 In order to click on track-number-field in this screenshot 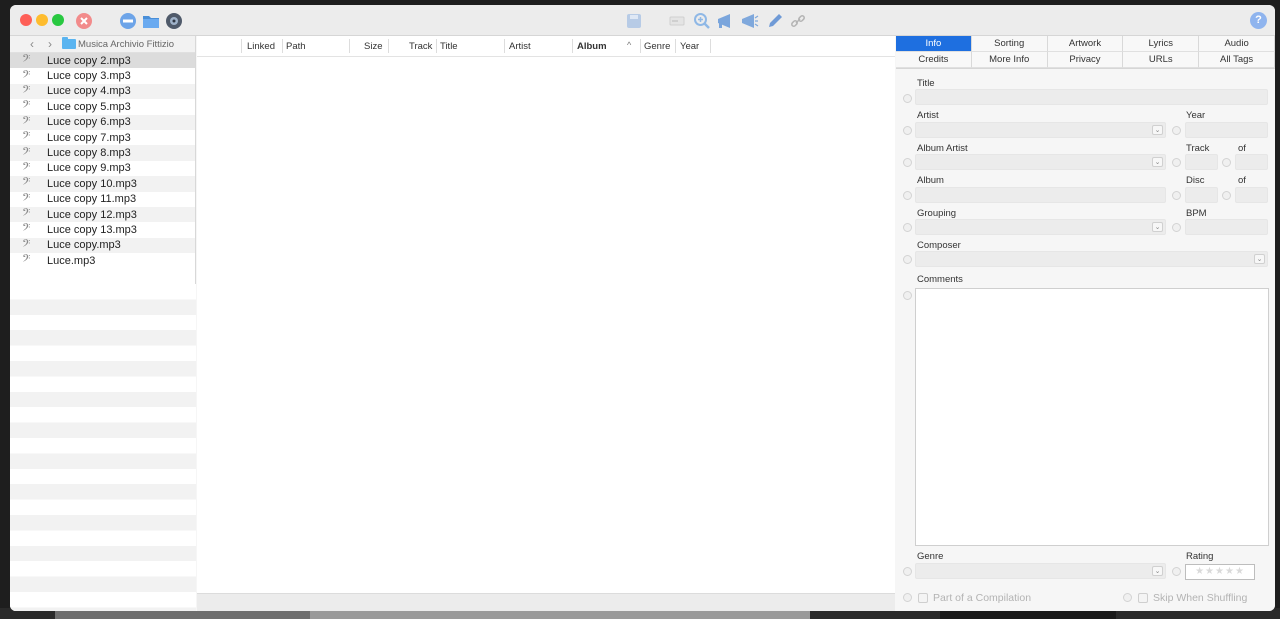, I will do `click(1201, 162)`.